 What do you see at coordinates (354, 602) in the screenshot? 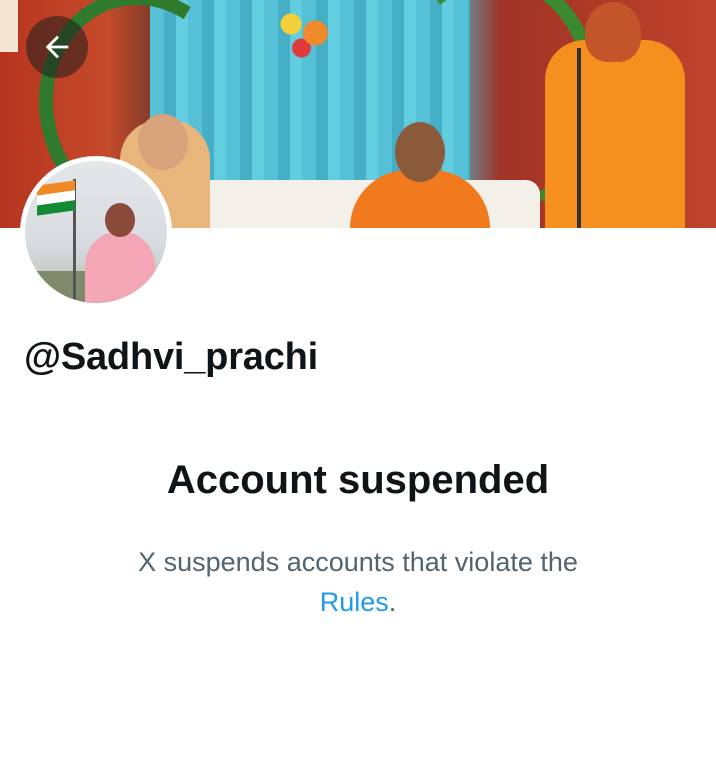
I see `rules-link: Rules` at bounding box center [354, 602].